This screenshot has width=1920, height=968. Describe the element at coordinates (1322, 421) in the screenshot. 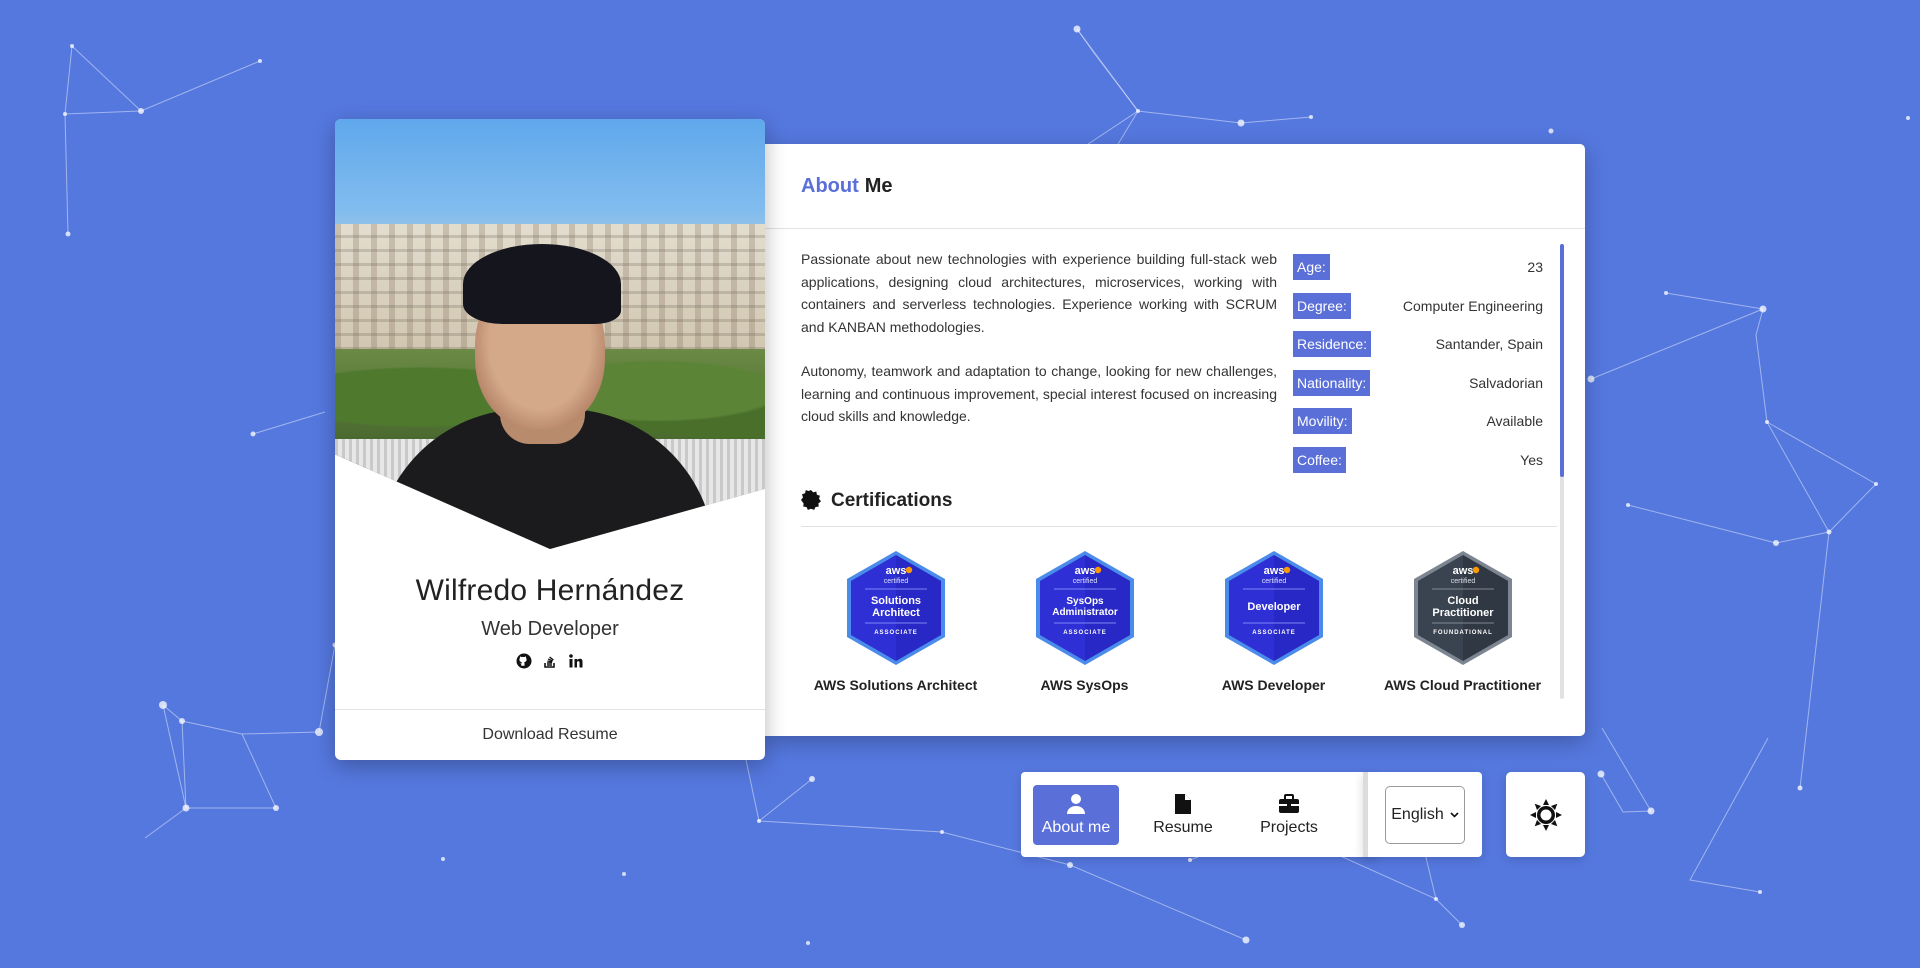

I see `fact-label: Movility:` at that location.